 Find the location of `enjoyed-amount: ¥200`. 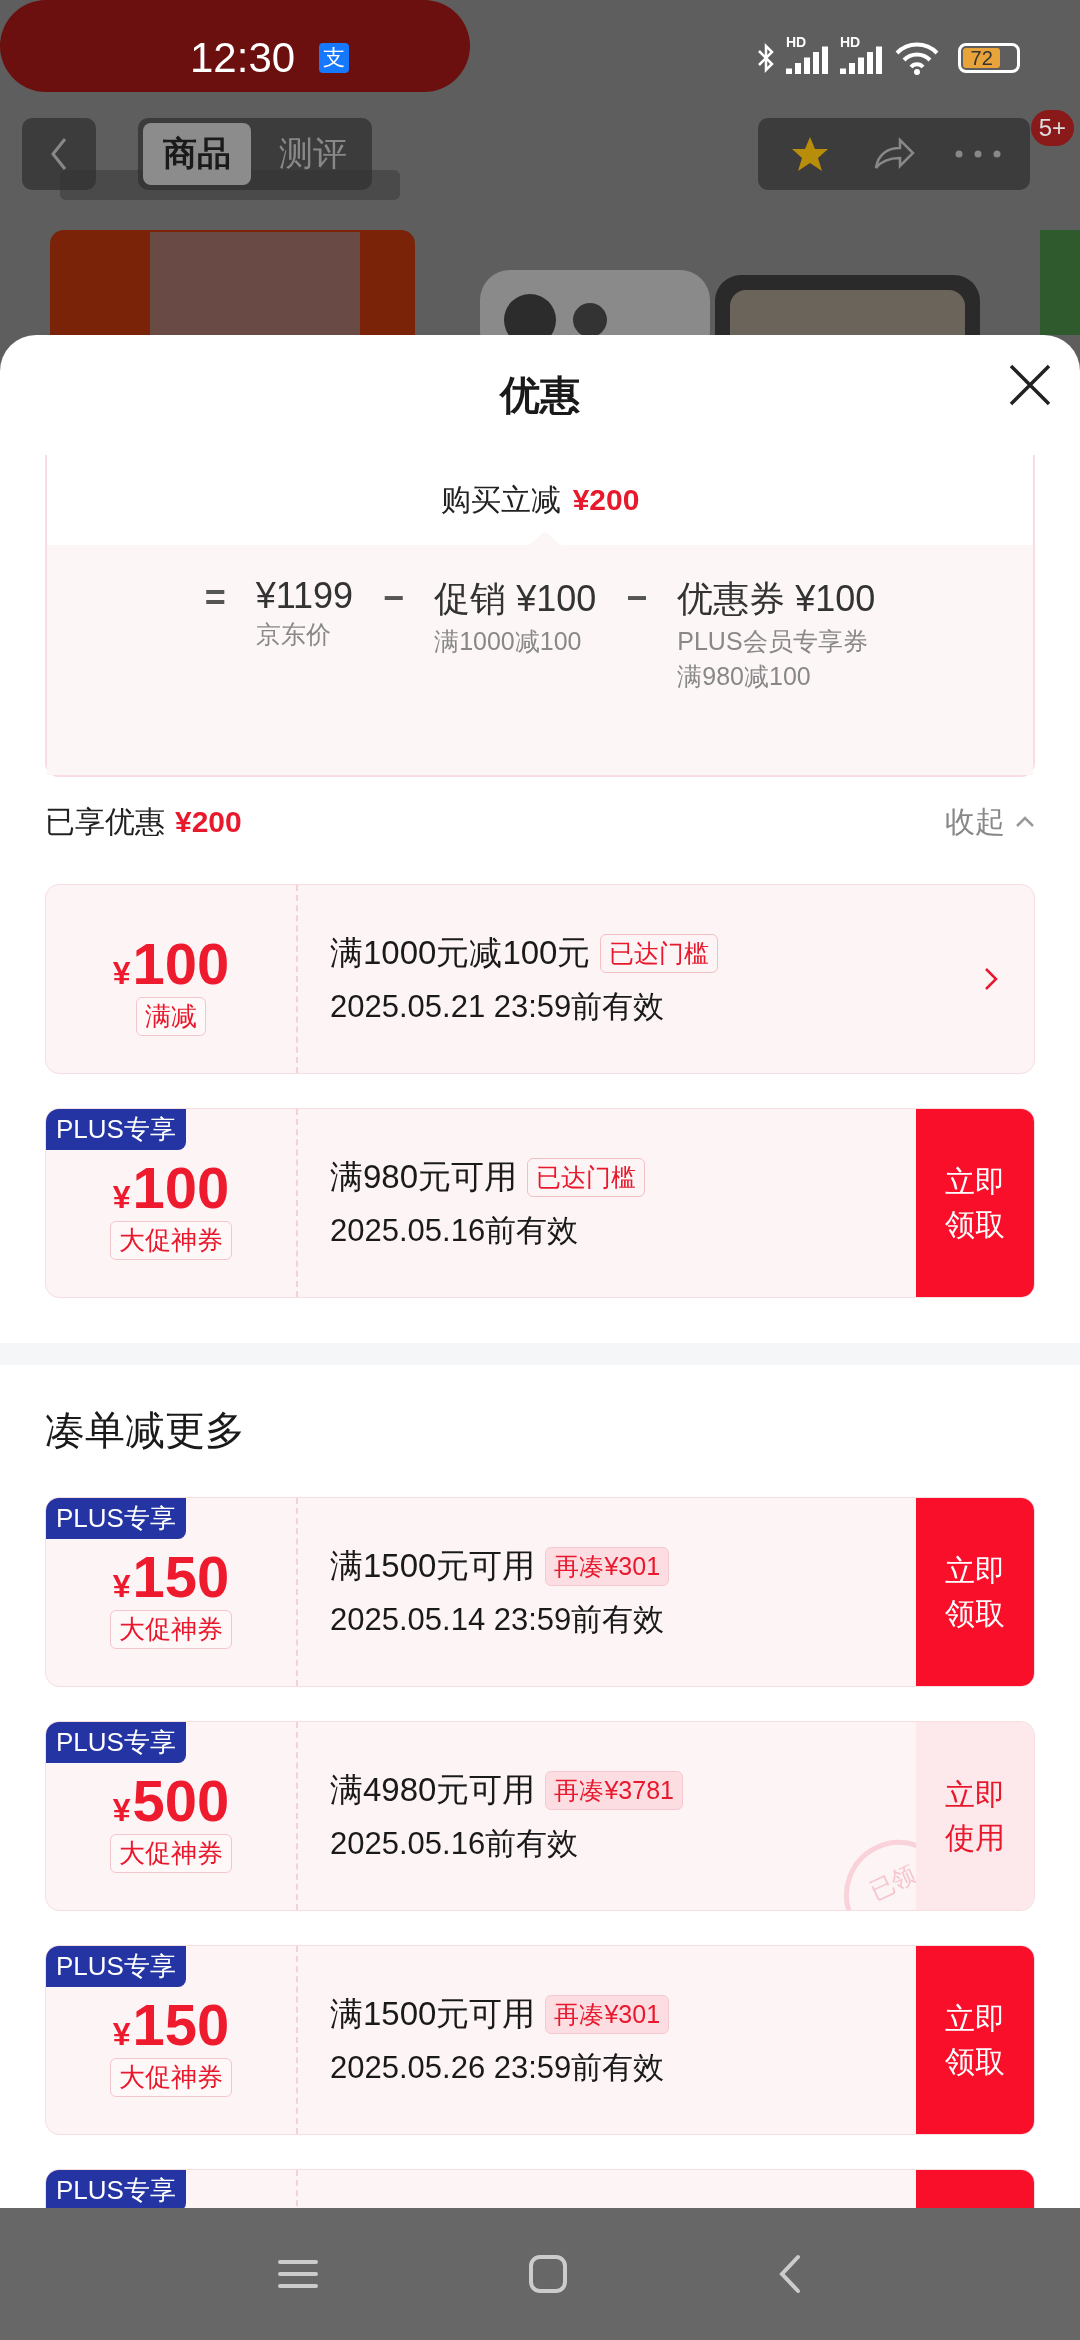

enjoyed-amount: ¥200 is located at coordinates (208, 822).